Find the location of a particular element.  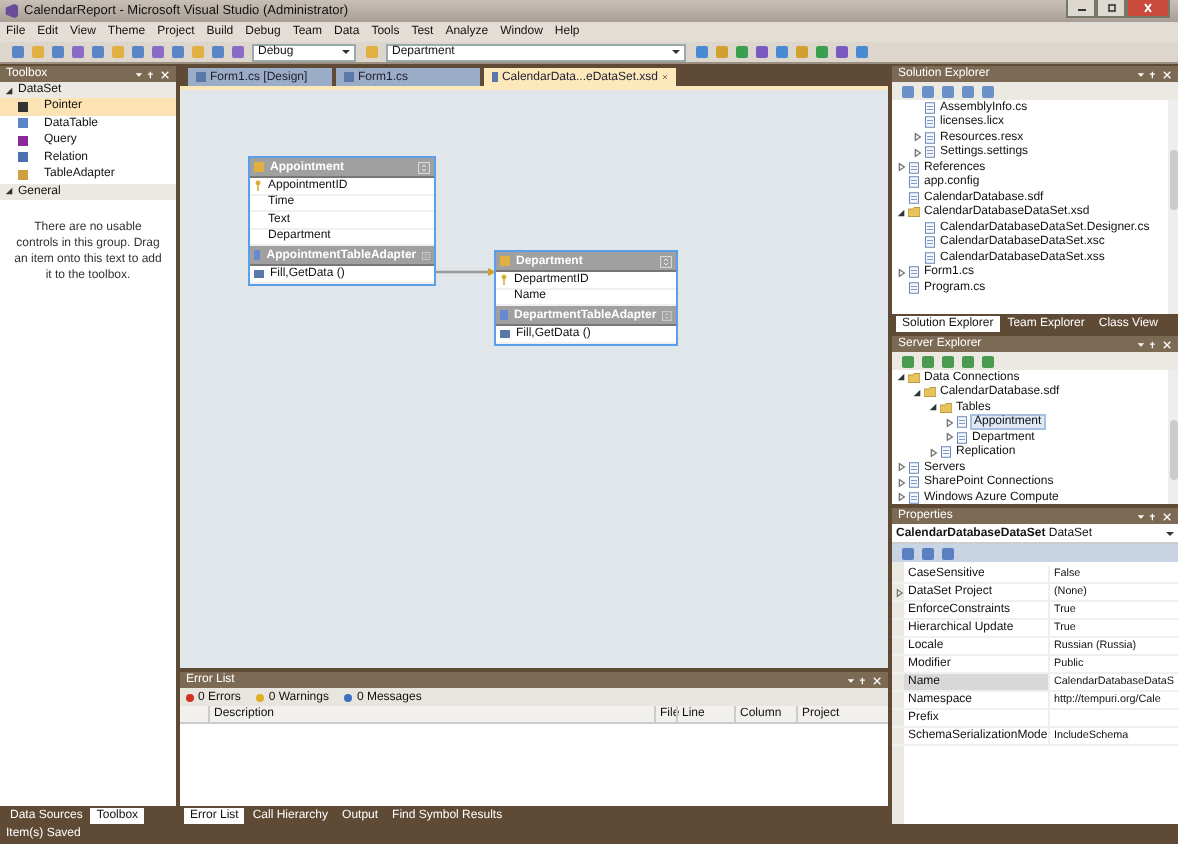

restore-icon is located at coordinates (1111, 8).